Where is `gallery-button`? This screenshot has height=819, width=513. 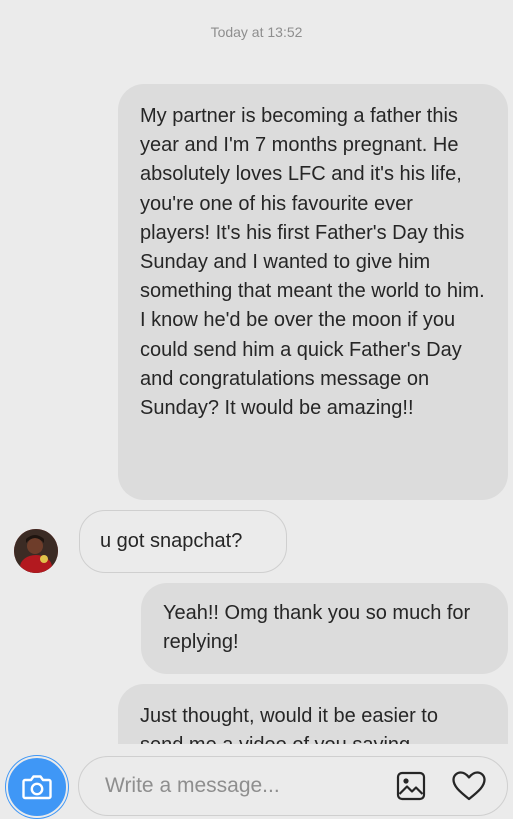 gallery-button is located at coordinates (411, 786).